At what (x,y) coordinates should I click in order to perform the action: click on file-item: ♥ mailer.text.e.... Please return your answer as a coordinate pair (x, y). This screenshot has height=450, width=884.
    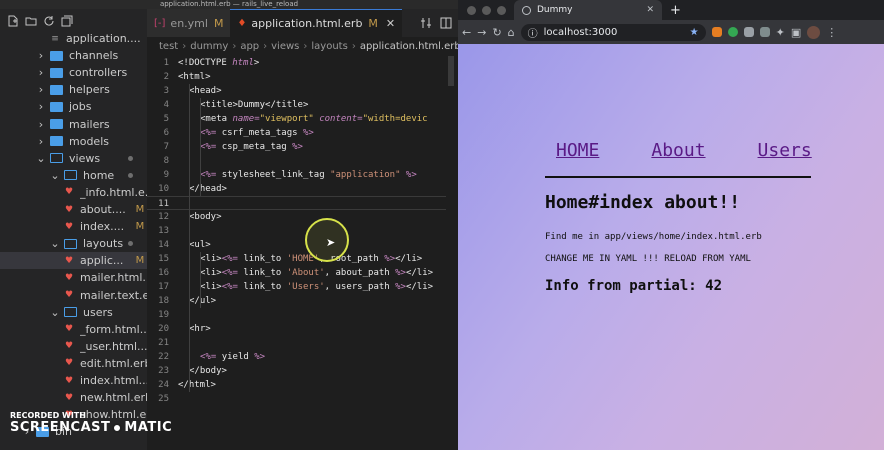
    Looking at the image, I should click on (73, 295).